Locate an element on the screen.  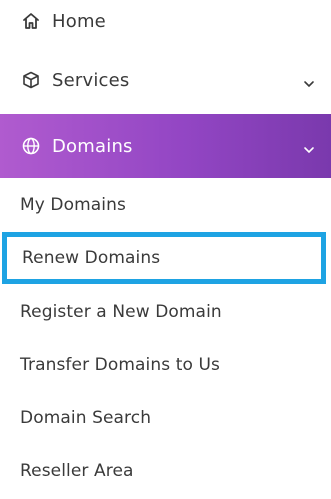
box-icon is located at coordinates (31, 80).